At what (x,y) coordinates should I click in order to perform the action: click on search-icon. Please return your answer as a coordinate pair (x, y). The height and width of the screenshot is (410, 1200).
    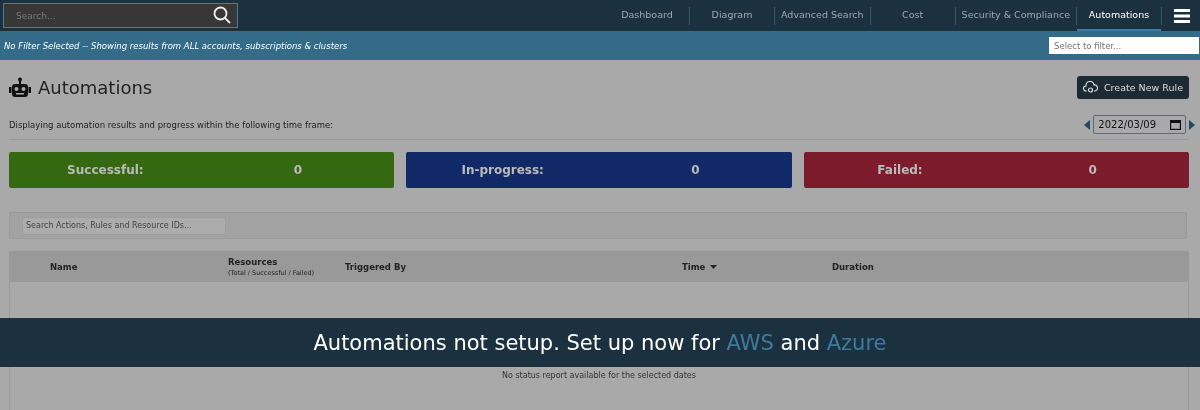
    Looking at the image, I should click on (222, 15).